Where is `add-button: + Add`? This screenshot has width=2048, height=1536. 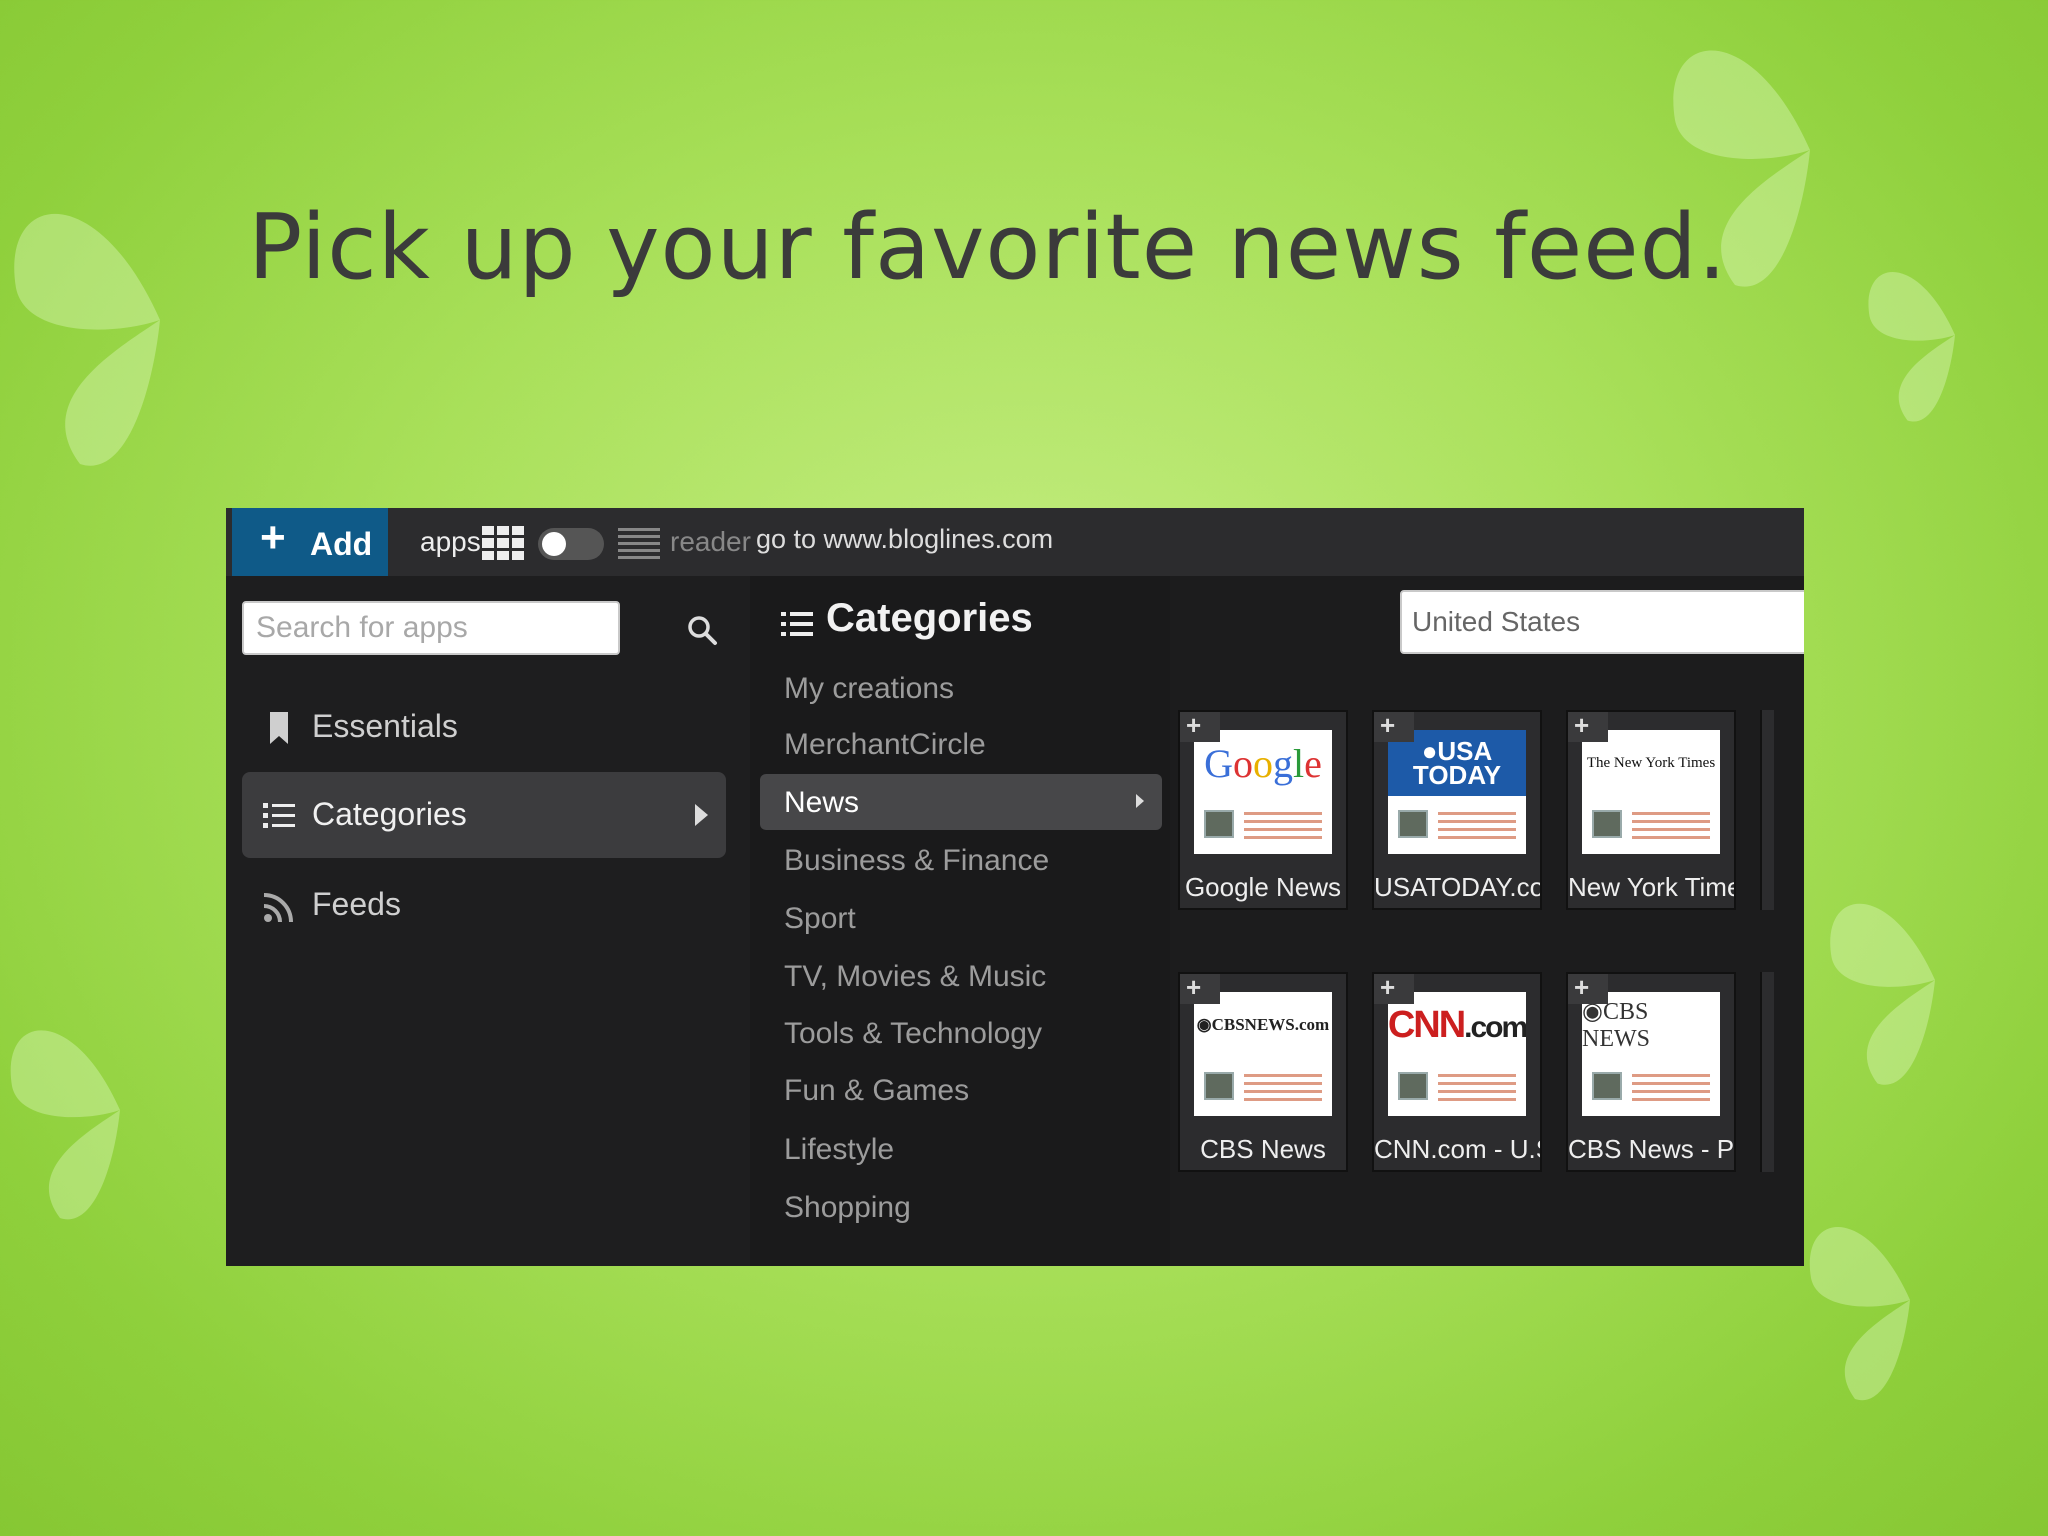
add-button: + Add is located at coordinates (310, 542).